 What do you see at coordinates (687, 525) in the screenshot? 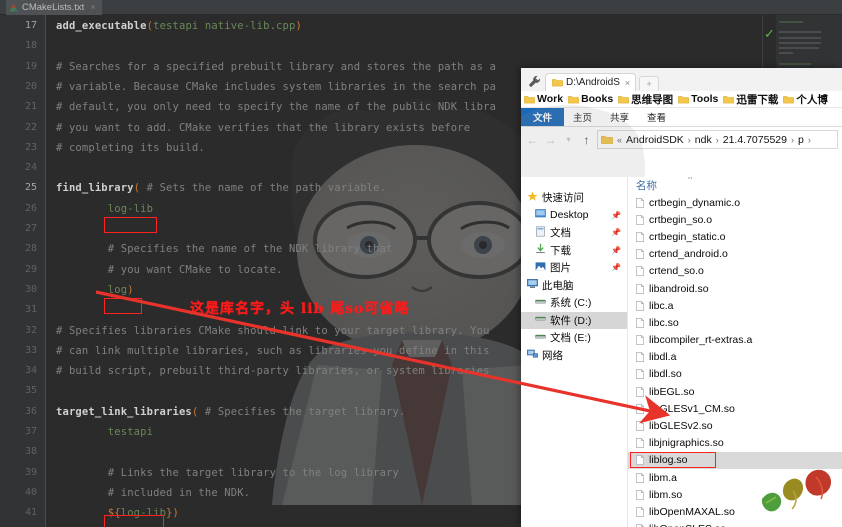
I see `file-name: libOpenSLES.so` at bounding box center [687, 525].